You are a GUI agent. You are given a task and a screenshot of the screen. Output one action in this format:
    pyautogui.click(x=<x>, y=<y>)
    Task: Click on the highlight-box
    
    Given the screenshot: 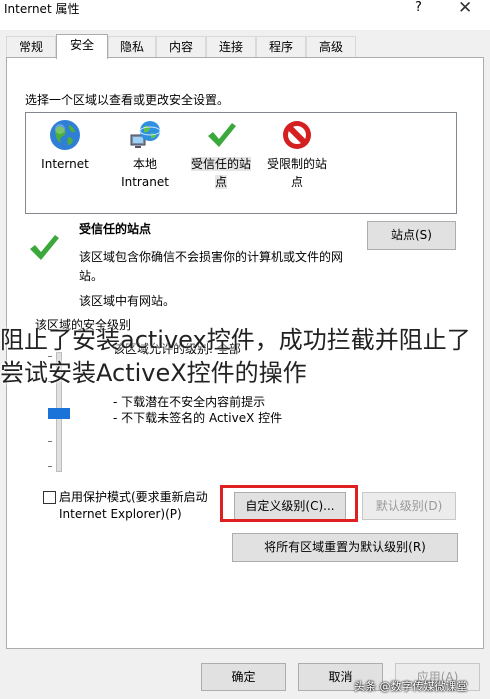 What is the action you would take?
    pyautogui.click(x=289, y=503)
    